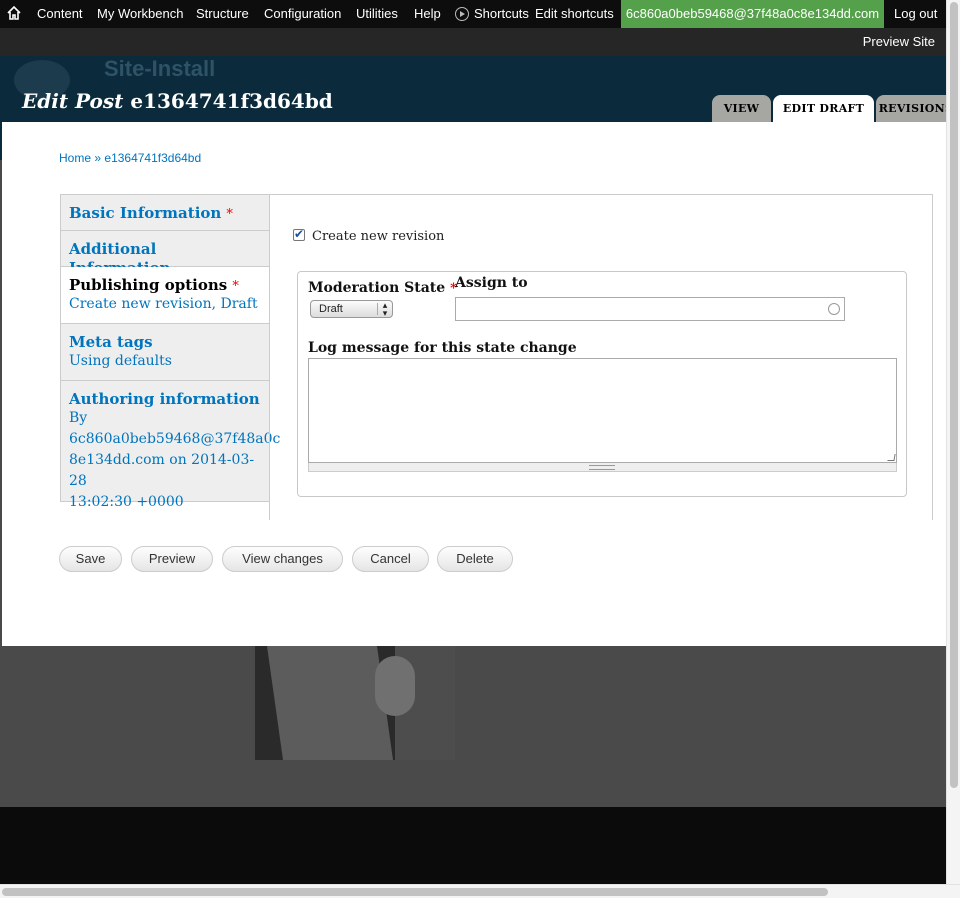  What do you see at coordinates (222, 13) in the screenshot?
I see `toolbar-structure: Structure` at bounding box center [222, 13].